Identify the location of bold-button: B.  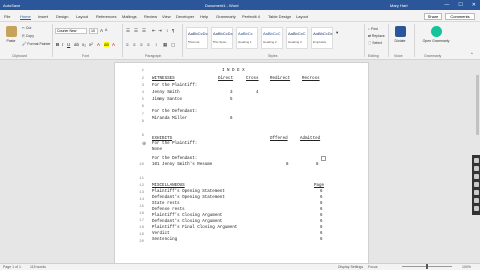
(57, 44).